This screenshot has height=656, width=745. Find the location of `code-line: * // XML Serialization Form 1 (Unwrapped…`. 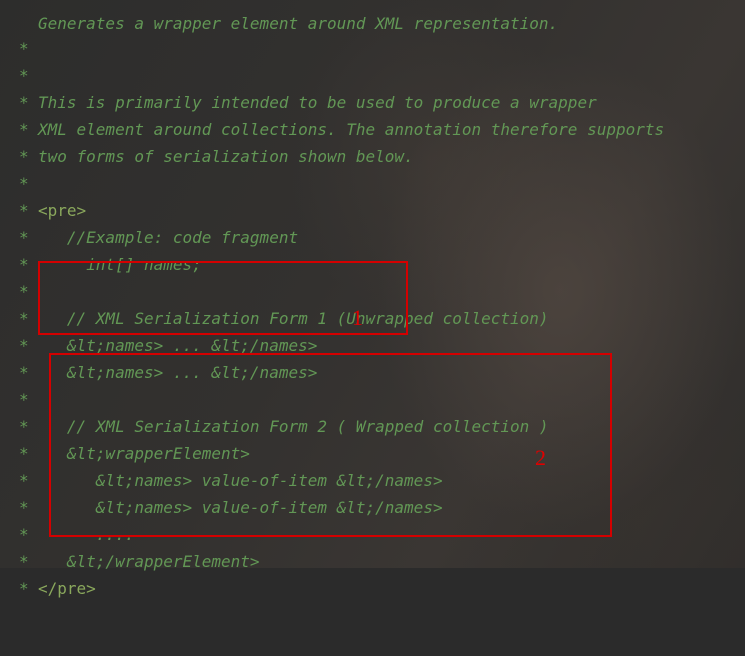

code-line: * // XML Serialization Form 1 (Unwrapped… is located at coordinates (274, 289).